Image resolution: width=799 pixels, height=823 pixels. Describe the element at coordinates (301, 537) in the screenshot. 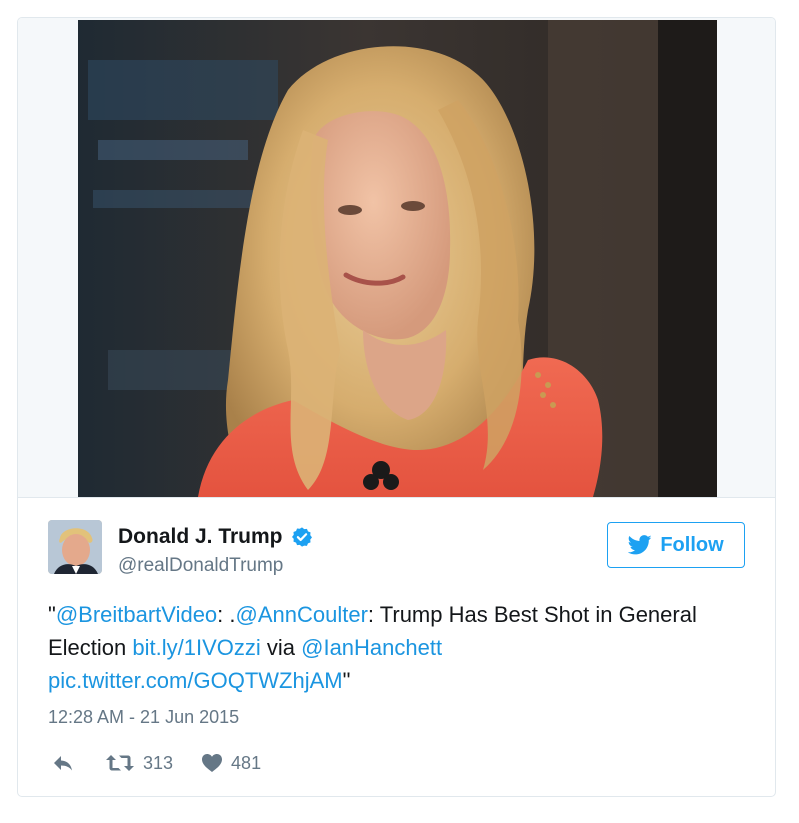

I see `verified-badge-icon` at that location.